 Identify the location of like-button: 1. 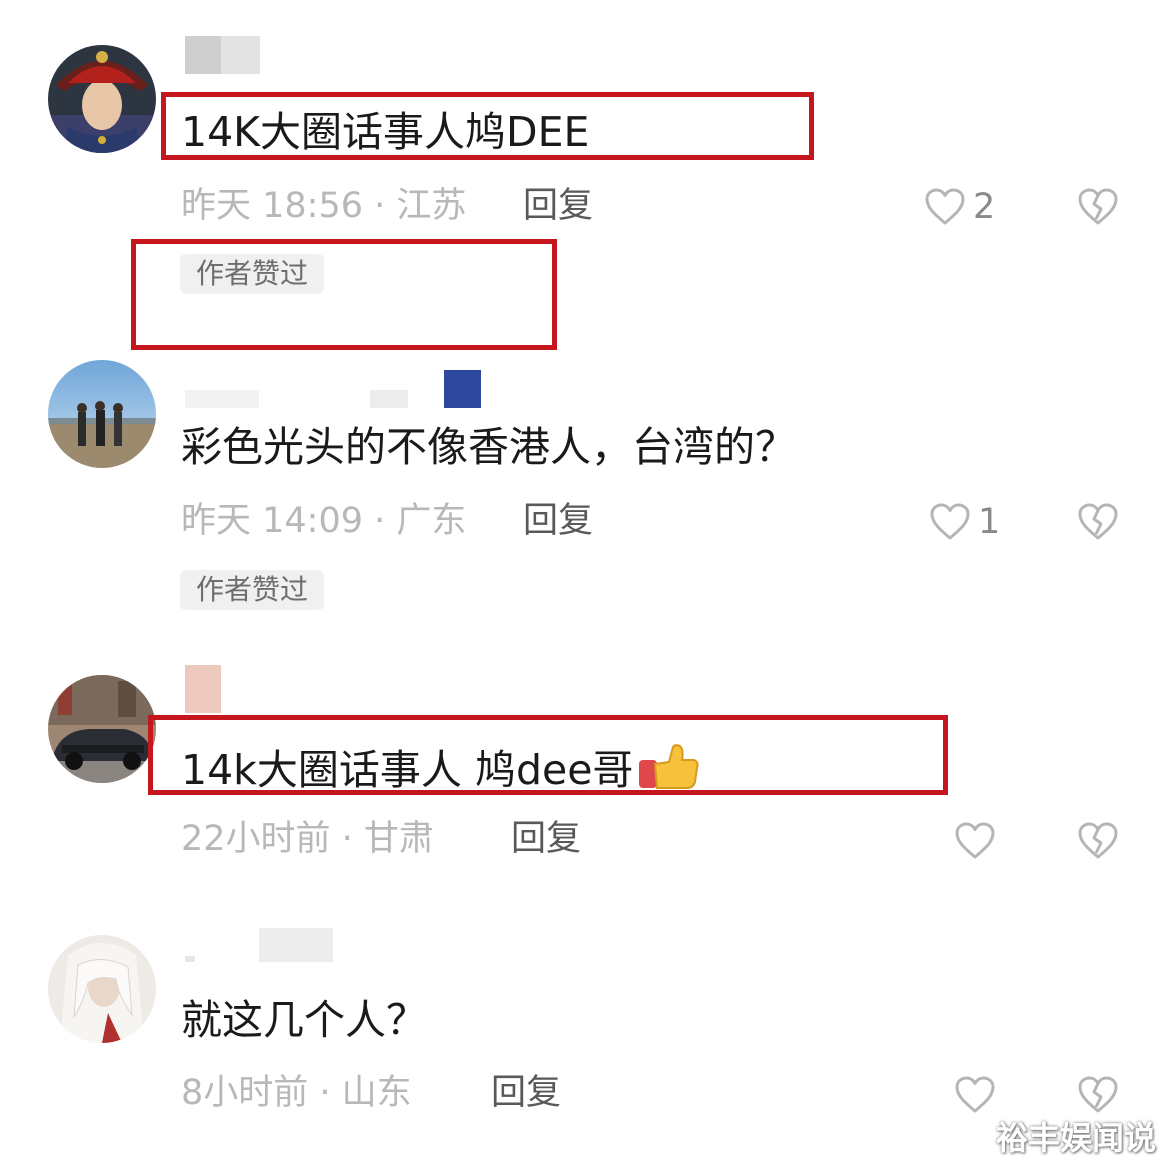
(965, 522).